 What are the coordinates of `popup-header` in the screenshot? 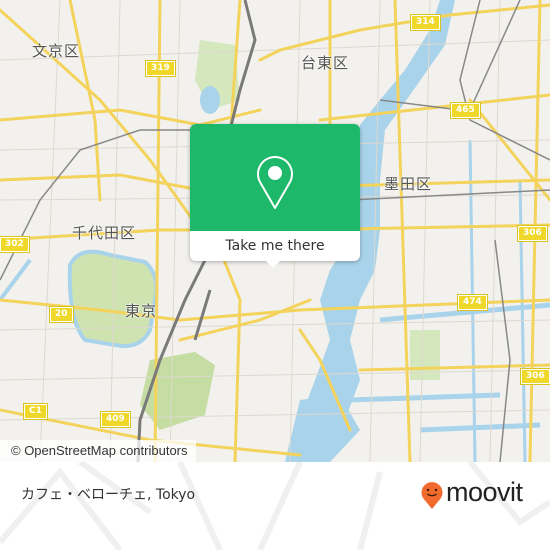 It's located at (275, 177).